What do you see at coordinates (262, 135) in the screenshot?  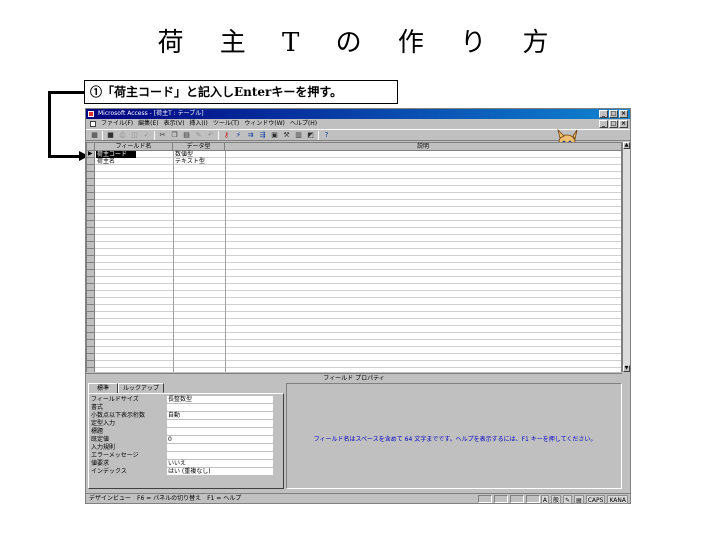 I see `delete-row-icon: ⇶` at bounding box center [262, 135].